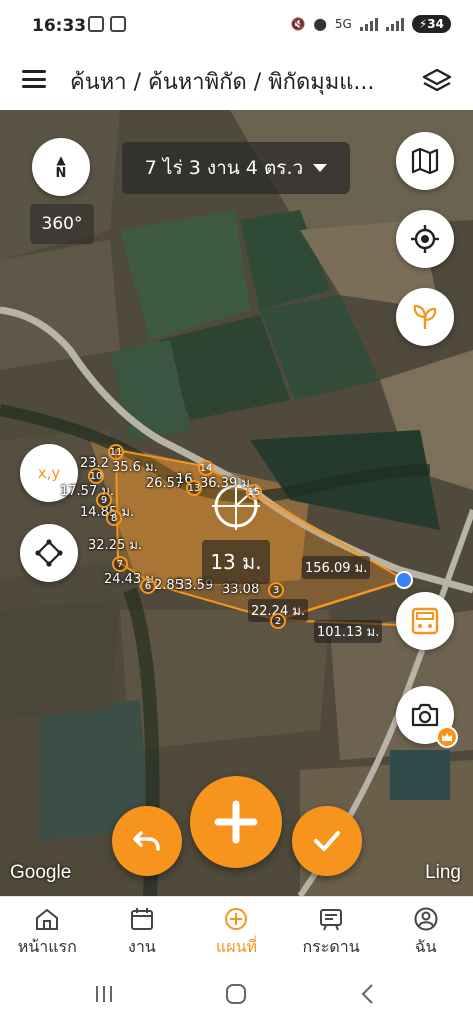 This screenshot has height=1024, width=473. I want to click on vertex-marker: 2, so click(278, 621).